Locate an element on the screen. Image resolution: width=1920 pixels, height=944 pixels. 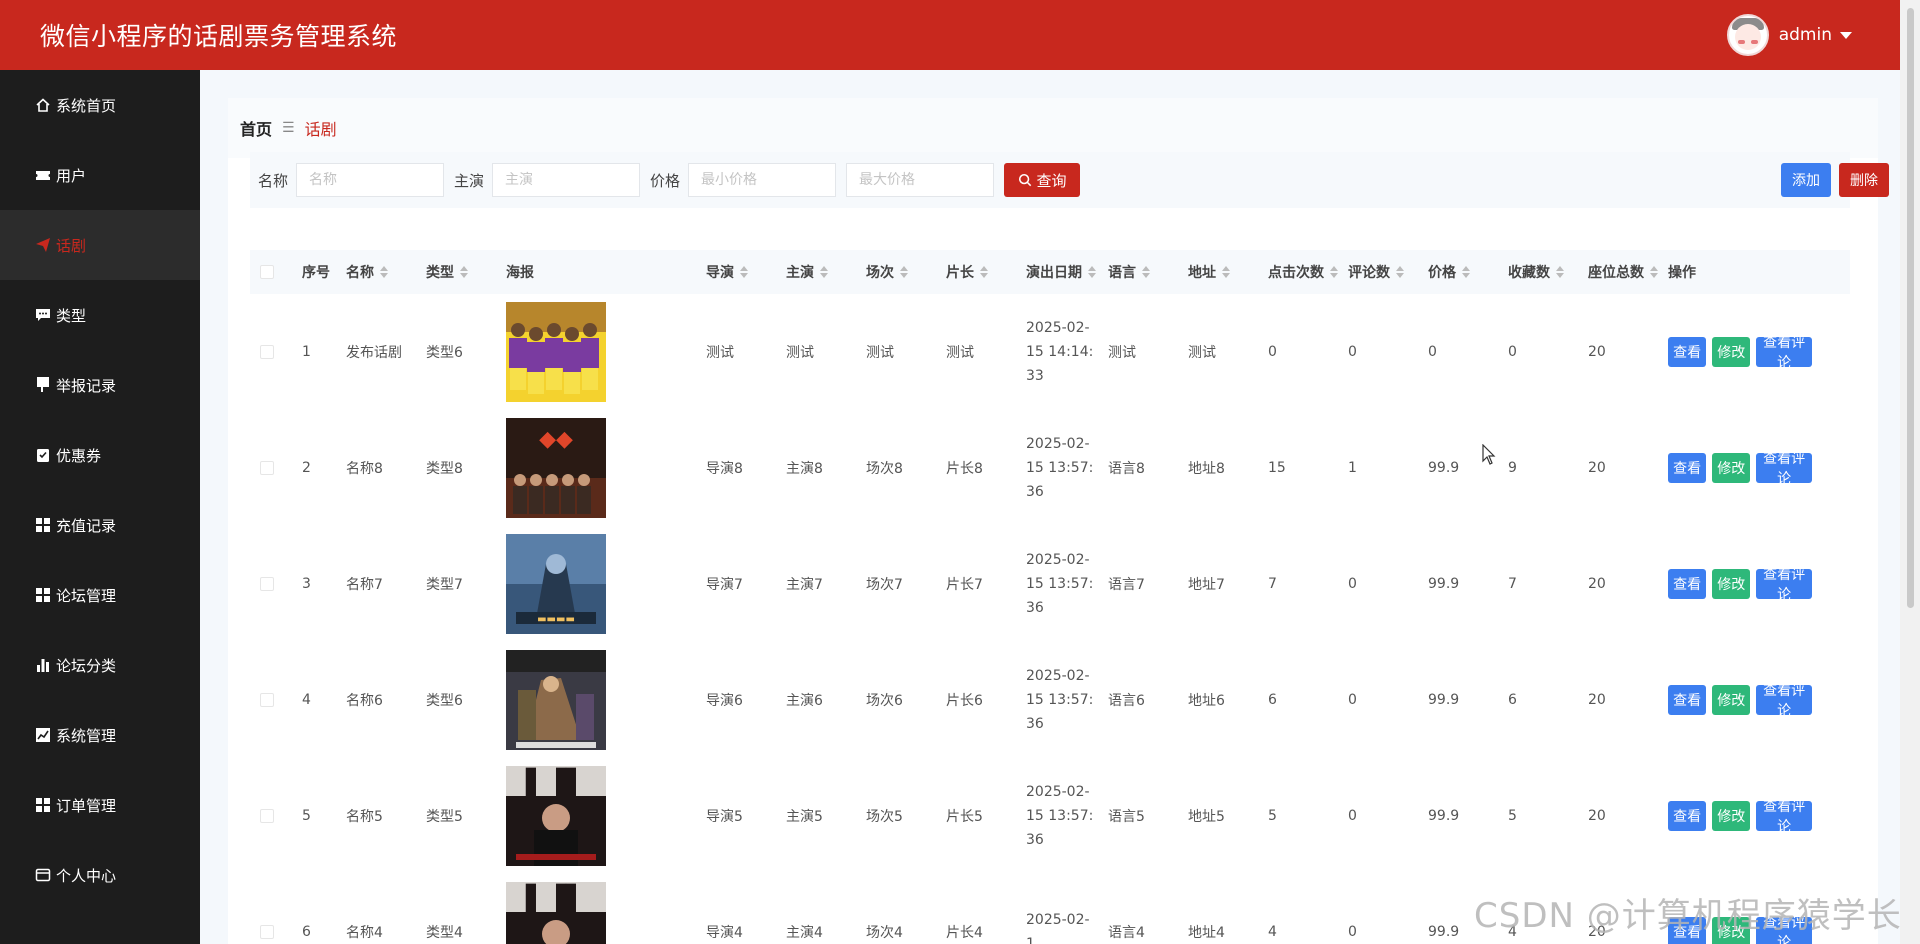
header-address: 地址 is located at coordinates (1228, 272).